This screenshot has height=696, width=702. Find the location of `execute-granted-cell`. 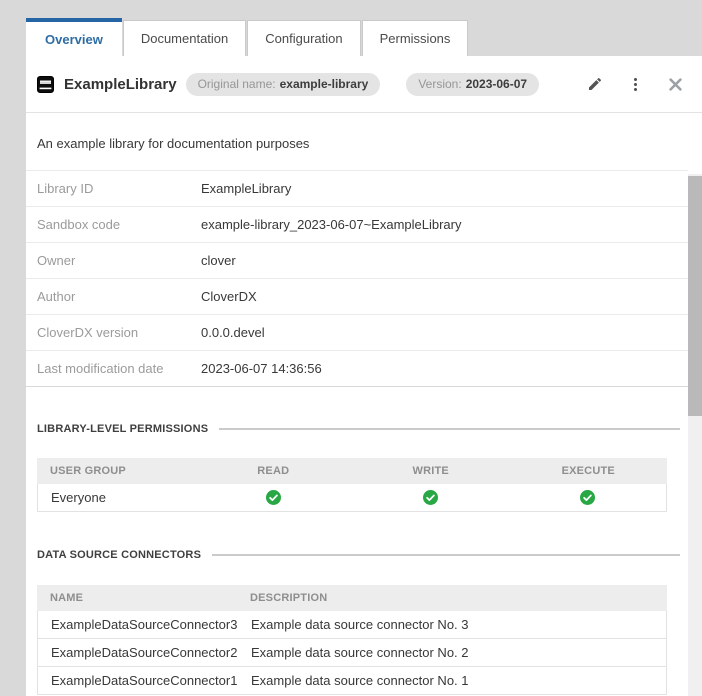

execute-granted-cell is located at coordinates (587, 497).